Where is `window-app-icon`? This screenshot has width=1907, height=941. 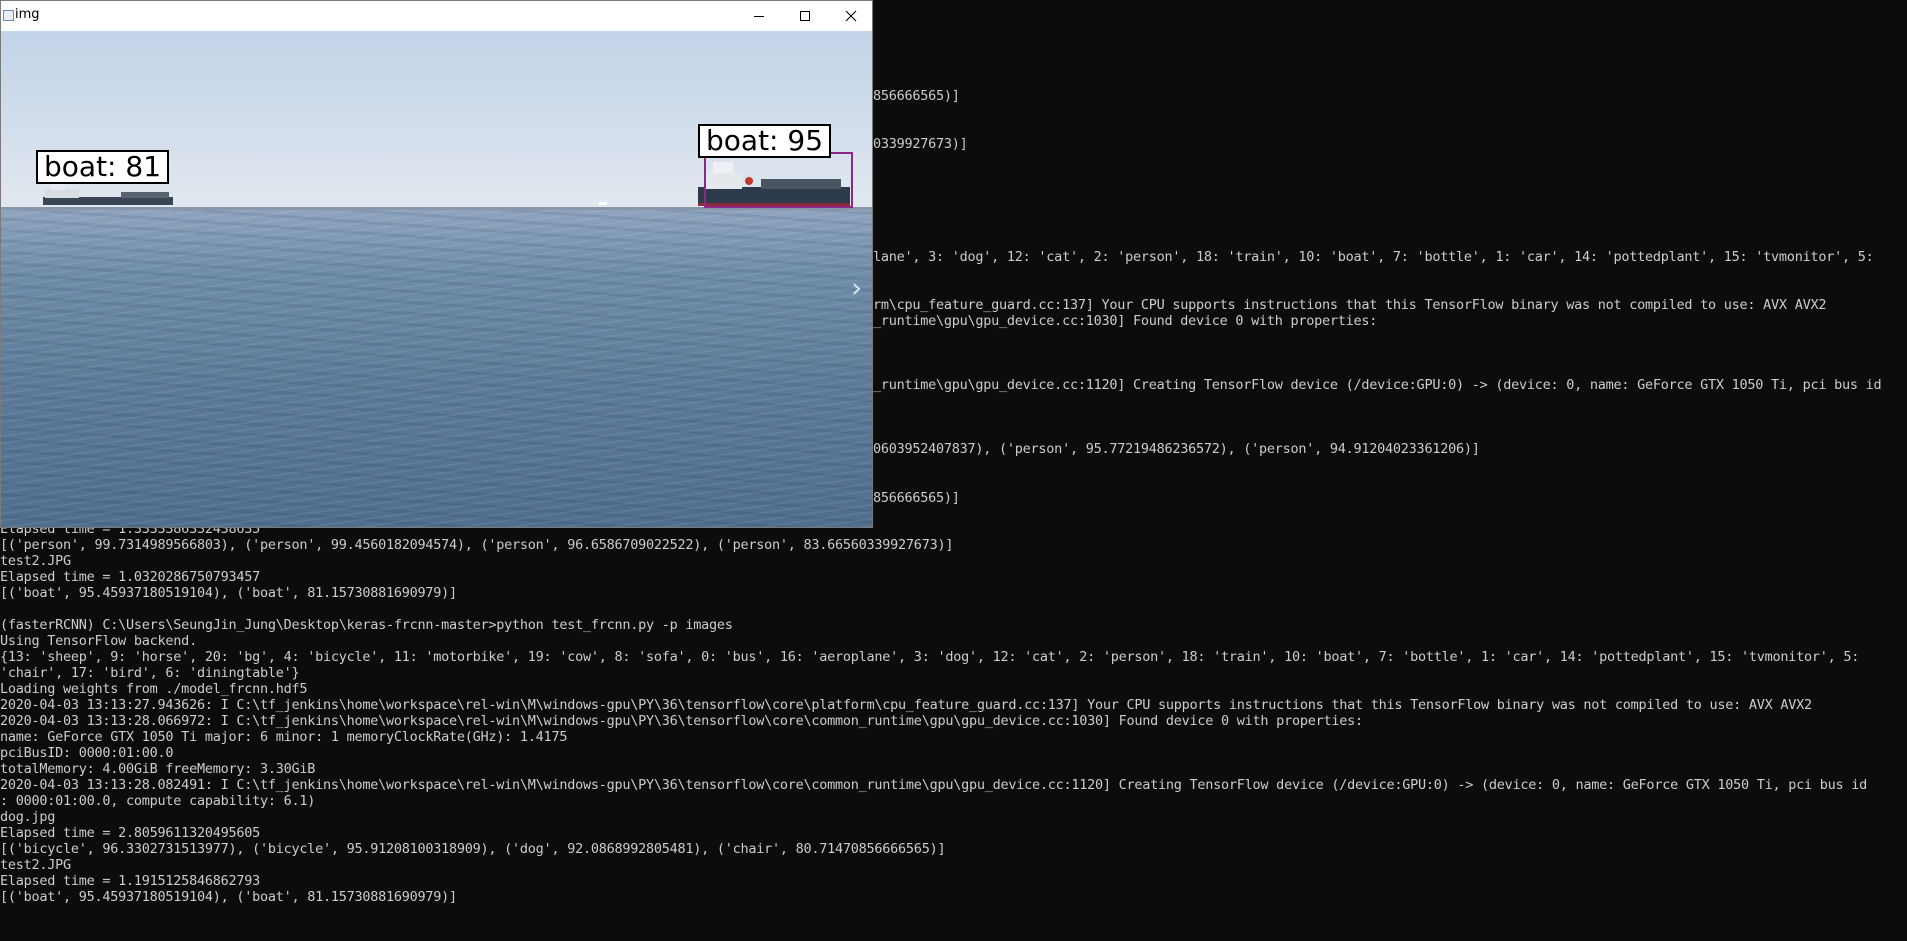 window-app-icon is located at coordinates (8, 15).